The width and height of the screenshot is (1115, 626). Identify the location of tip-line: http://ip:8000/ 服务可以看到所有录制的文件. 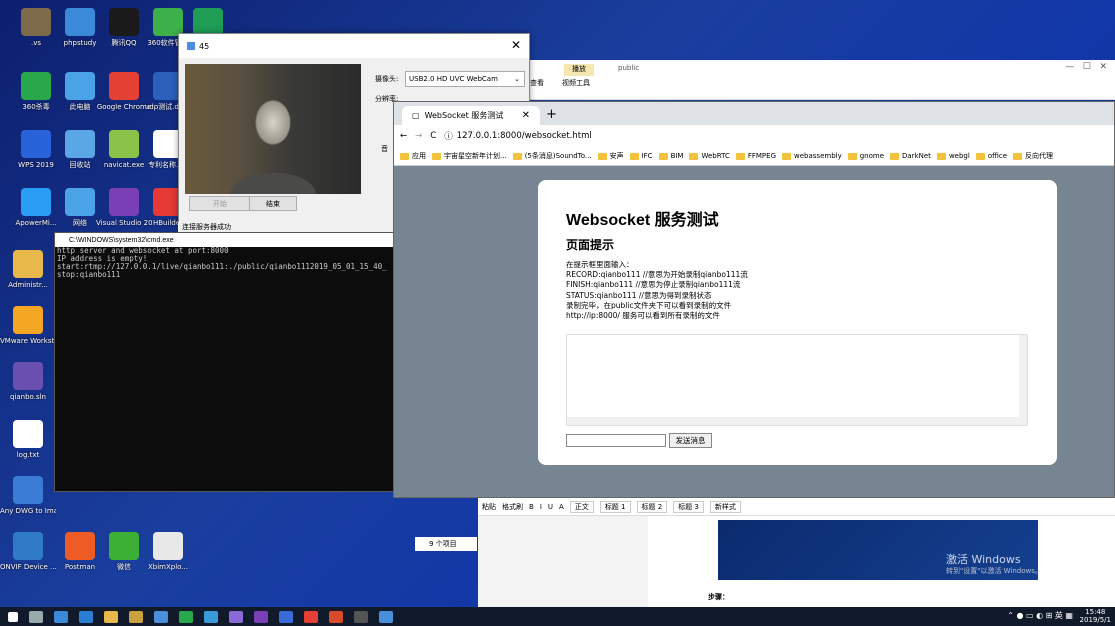
(643, 316).